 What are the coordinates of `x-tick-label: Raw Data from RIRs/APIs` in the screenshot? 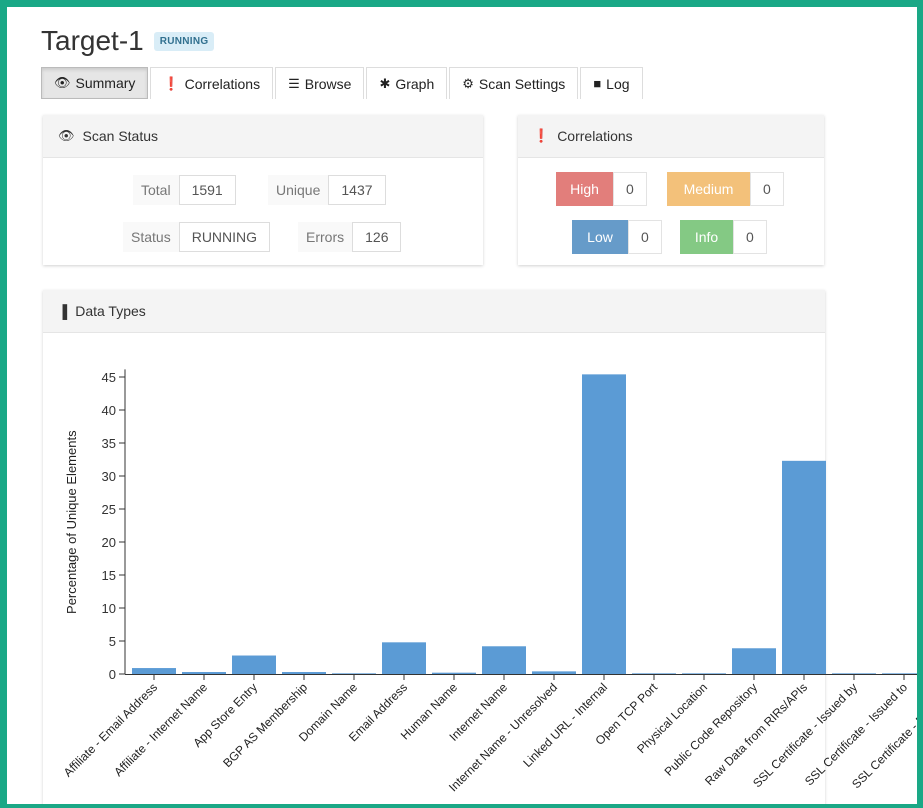 It's located at (756, 734).